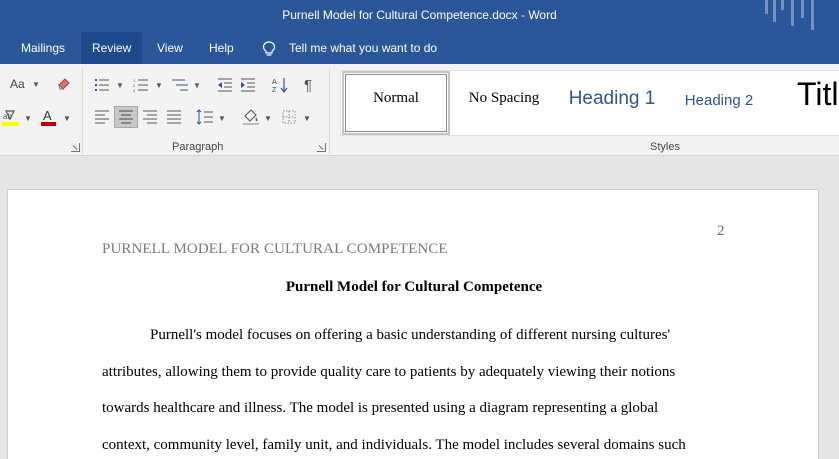 The height and width of the screenshot is (459, 839). Describe the element at coordinates (64, 84) in the screenshot. I see `clear-formatting-icon` at that location.